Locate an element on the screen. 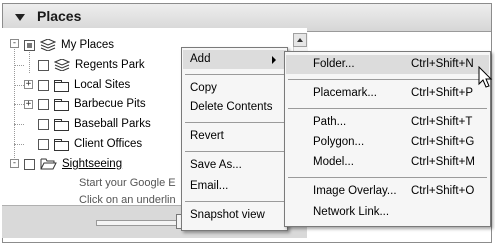 This screenshot has width=495, height=245. panel-title: Places is located at coordinates (59, 16).